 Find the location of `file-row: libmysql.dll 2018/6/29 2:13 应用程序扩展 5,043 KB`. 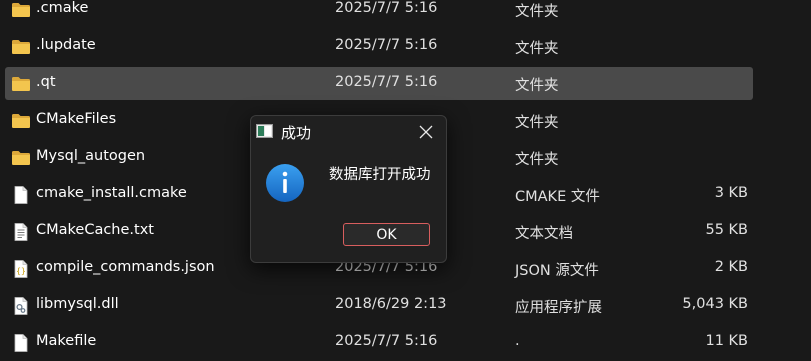

file-row: libmysql.dll 2018/6/29 2:13 应用程序扩展 5,043 KB is located at coordinates (405, 305).